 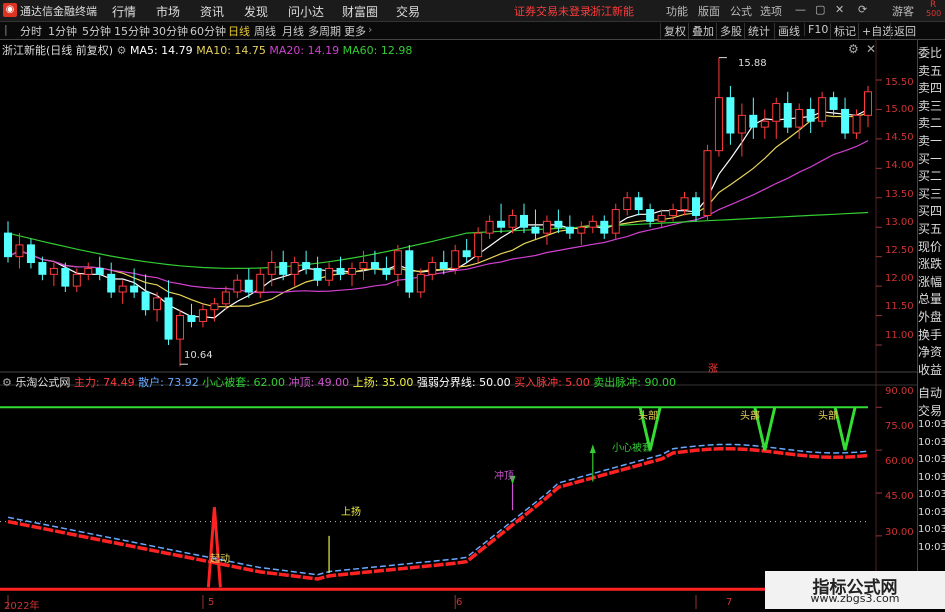 What do you see at coordinates (62, 31) in the screenshot?
I see `tab-1min: 1分钟` at bounding box center [62, 31].